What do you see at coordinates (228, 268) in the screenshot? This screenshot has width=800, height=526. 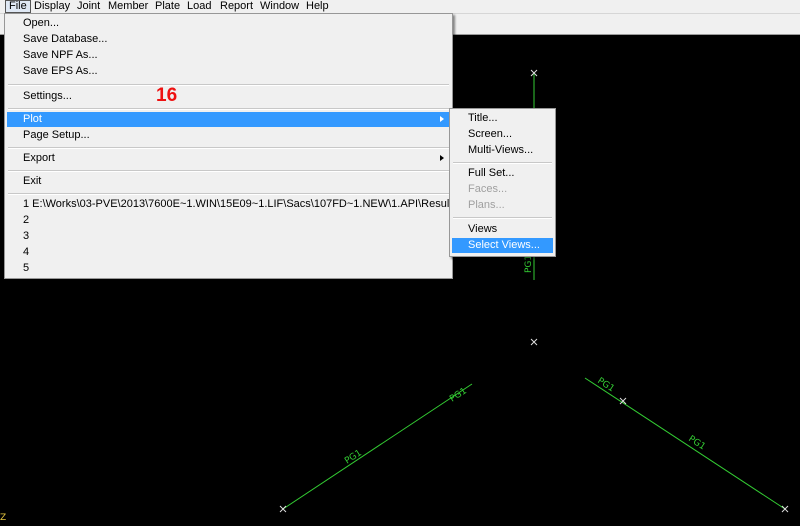 I see `menu-item-recent-5: 5` at bounding box center [228, 268].